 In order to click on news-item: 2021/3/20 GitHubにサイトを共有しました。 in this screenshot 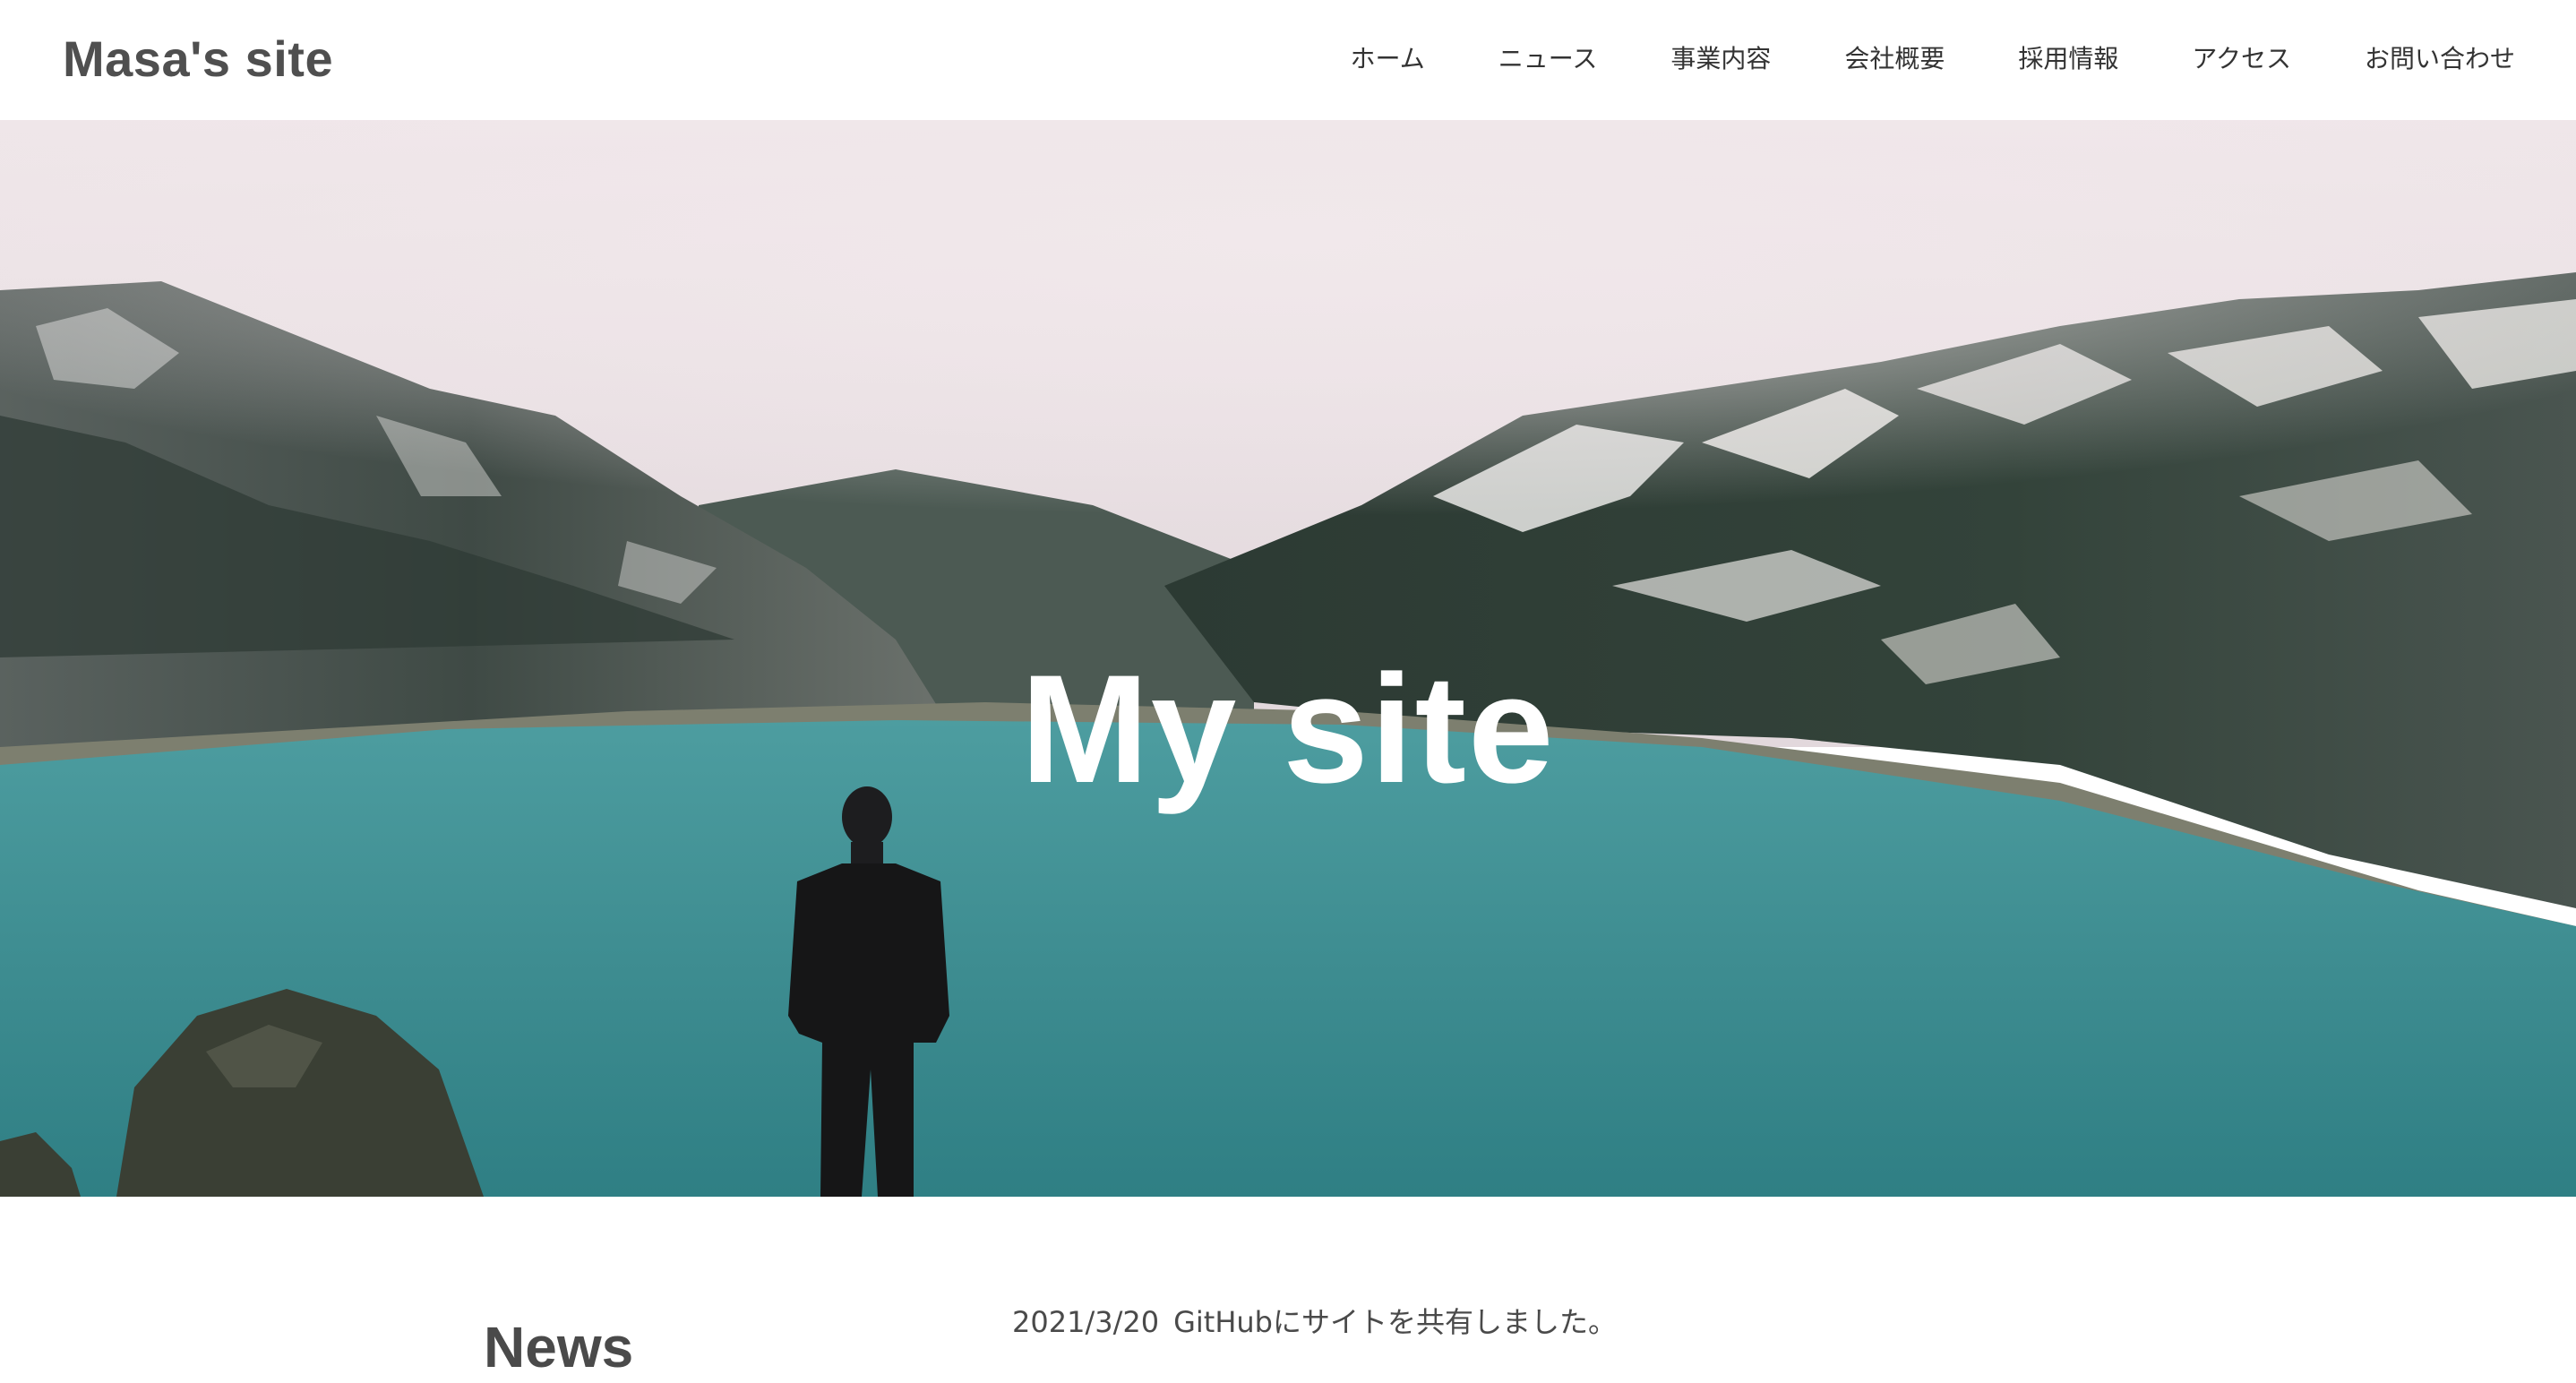, I will do `click(1314, 1322)`.